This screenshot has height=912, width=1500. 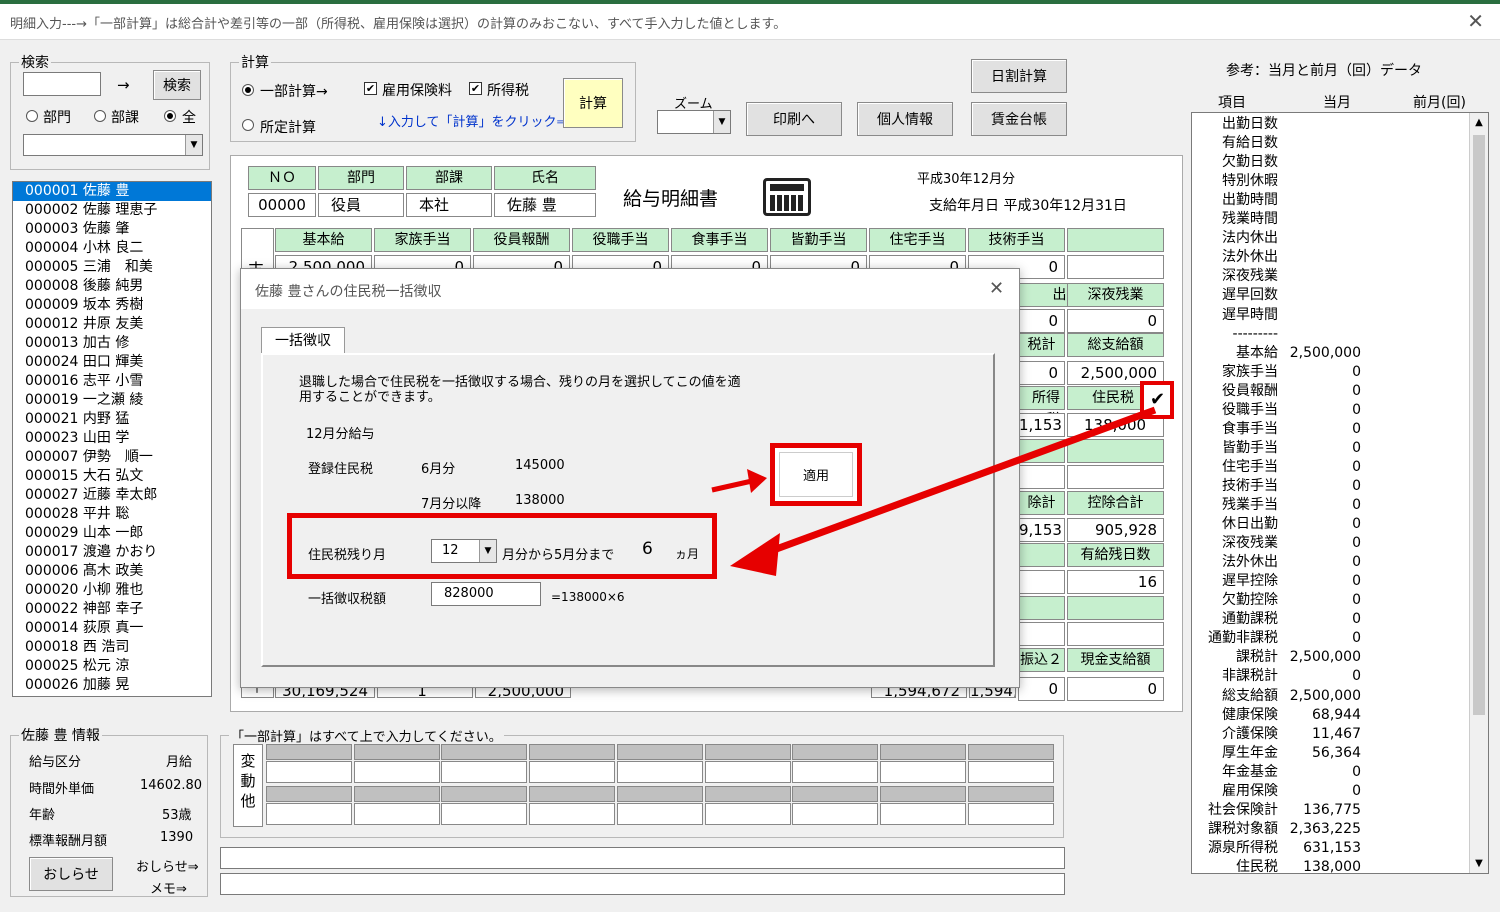 I want to click on reference-row-item: 遅早控除, so click(x=1250, y=581).